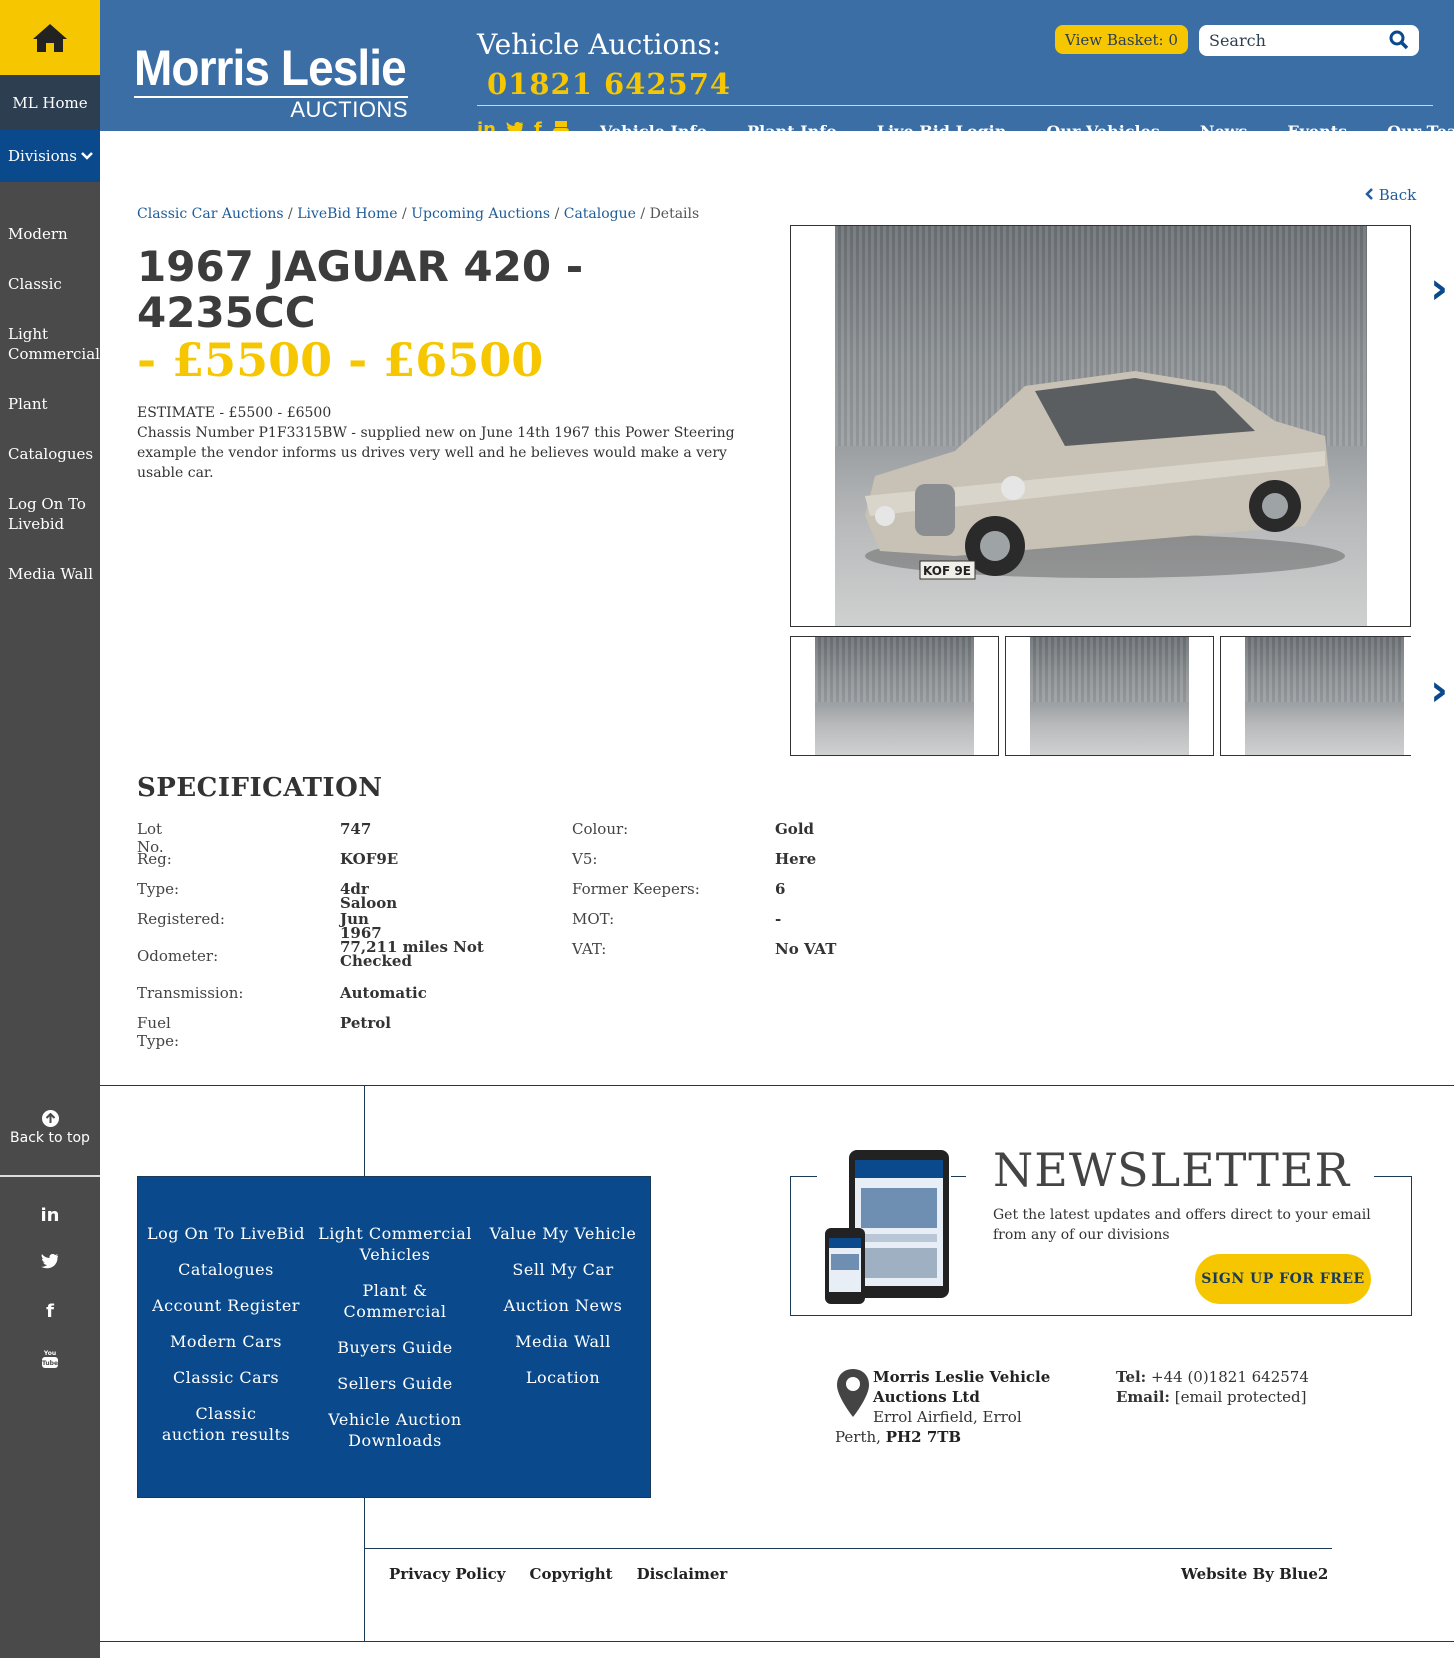 This screenshot has width=1454, height=1658. What do you see at coordinates (226, 1341) in the screenshot?
I see `footer-link: Modern Cars` at bounding box center [226, 1341].